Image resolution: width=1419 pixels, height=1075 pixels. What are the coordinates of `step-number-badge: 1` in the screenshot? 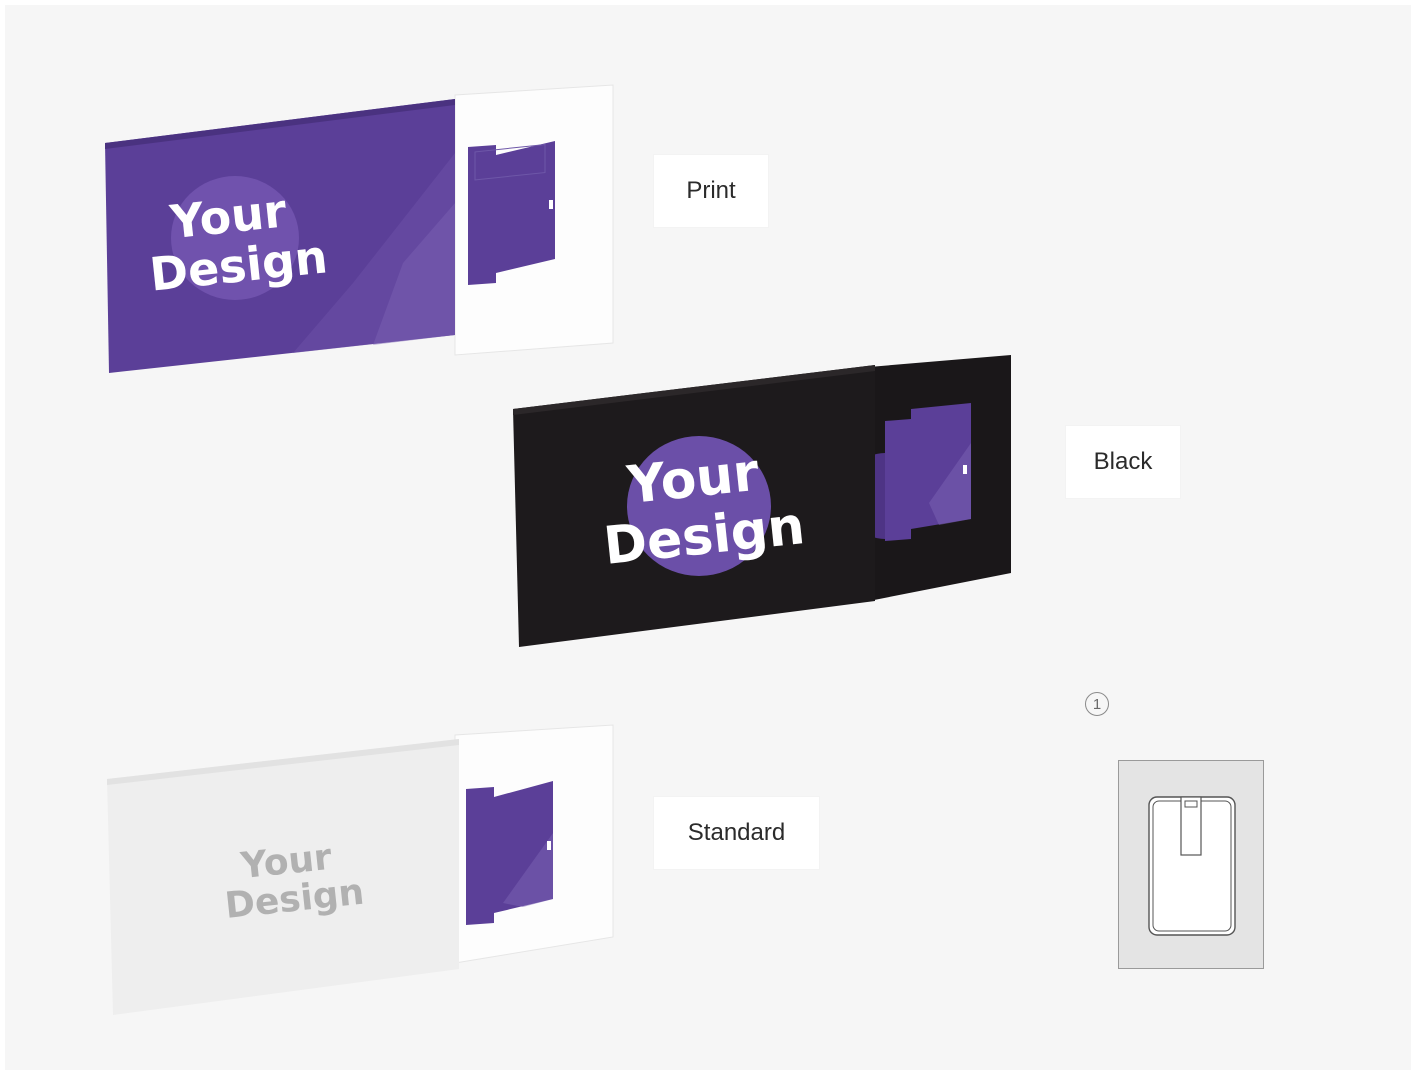 It's located at (1097, 704).